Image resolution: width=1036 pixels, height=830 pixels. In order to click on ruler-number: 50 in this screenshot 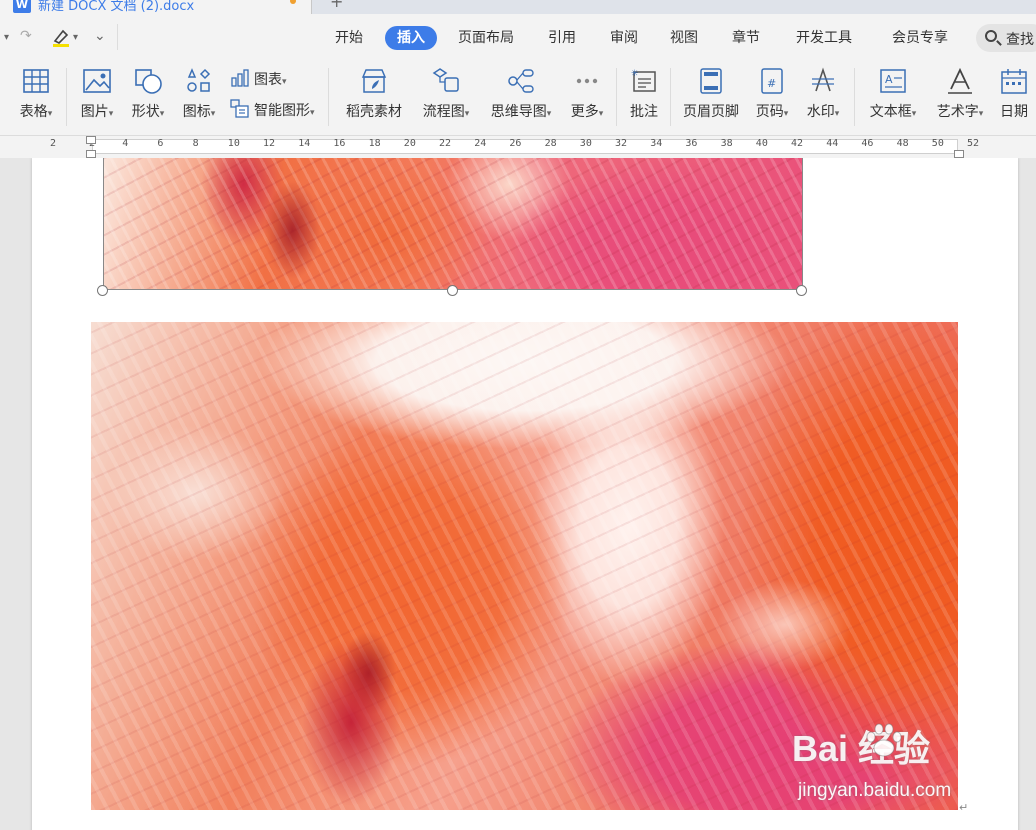, I will do `click(937, 143)`.